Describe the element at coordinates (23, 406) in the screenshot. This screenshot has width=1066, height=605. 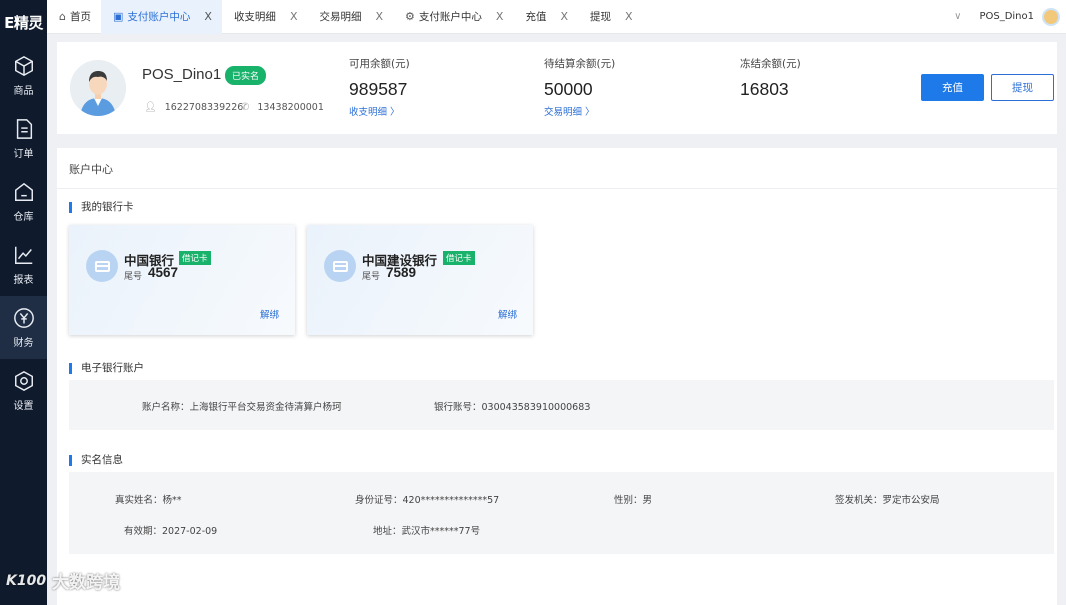
I see `sidebar-item-label: 设置` at that location.